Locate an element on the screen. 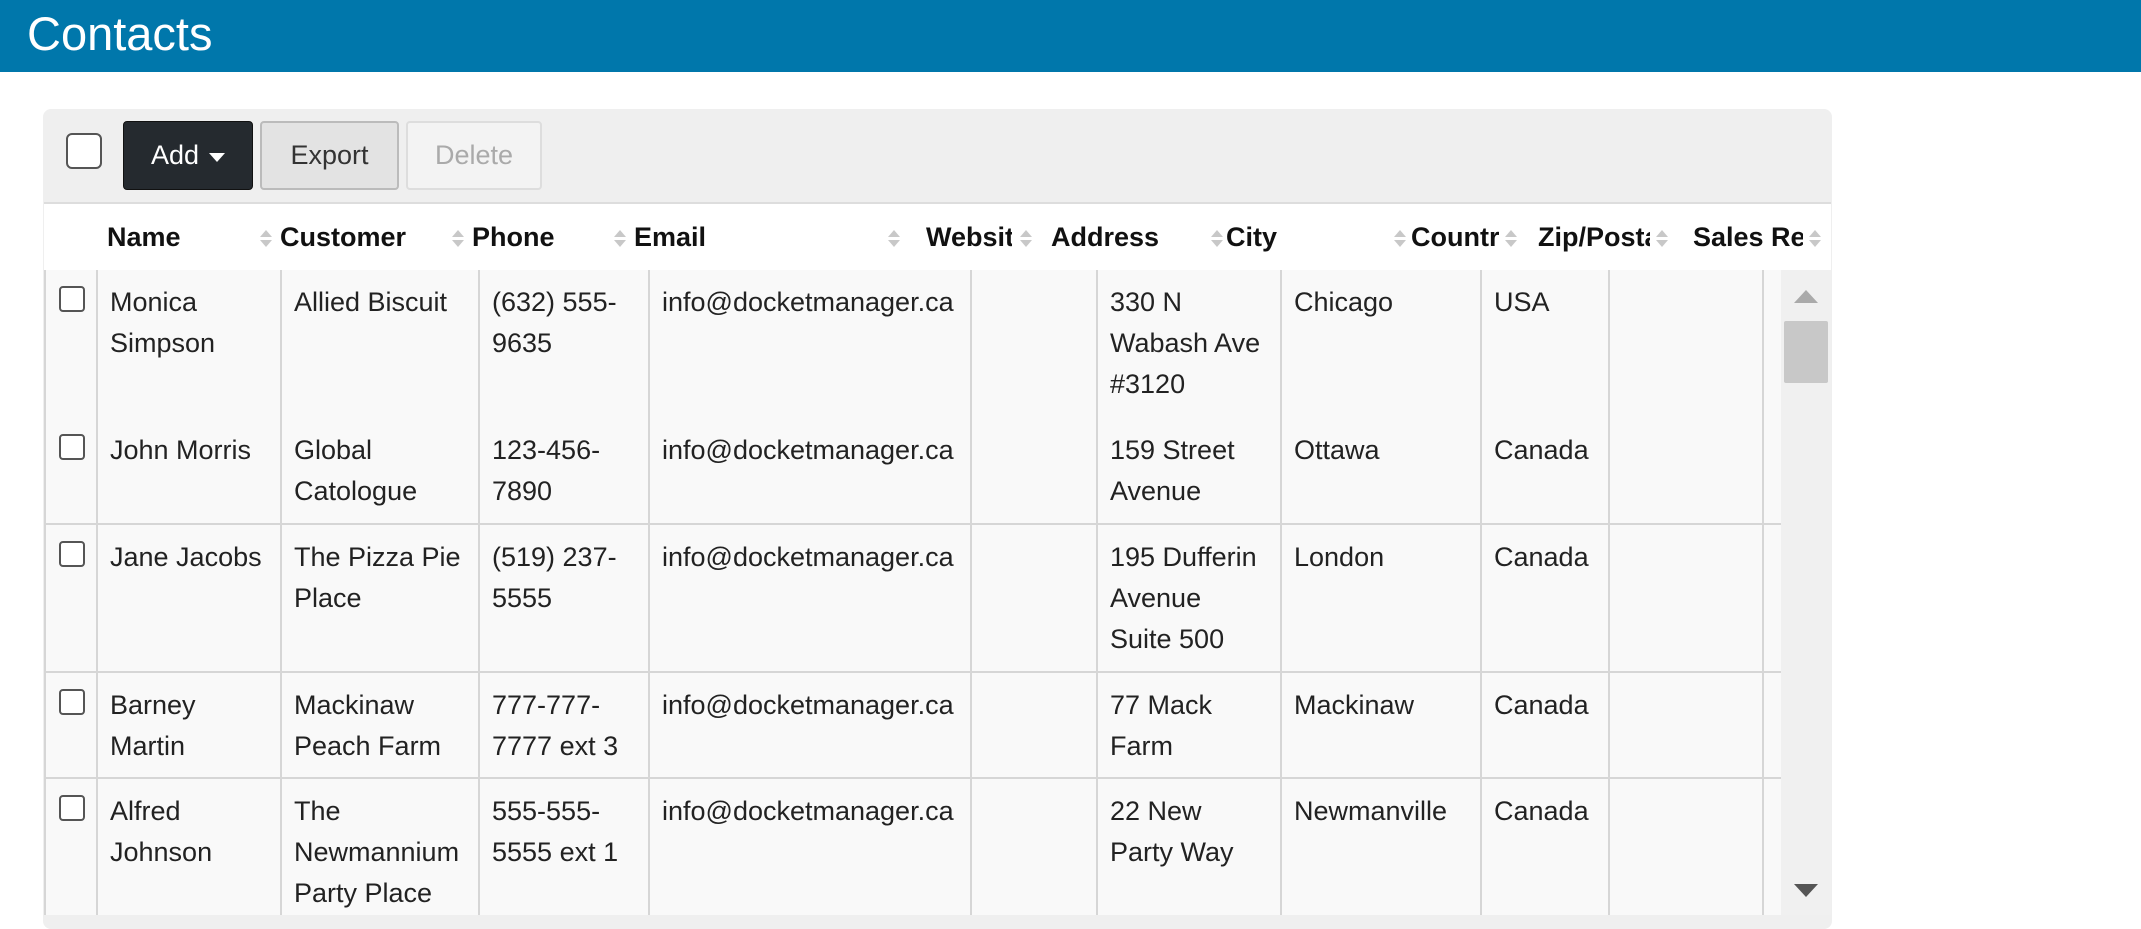 This screenshot has width=2141, height=929. cell-address: 195 Dufferin Avenue Suite 500 is located at coordinates (1190, 598).